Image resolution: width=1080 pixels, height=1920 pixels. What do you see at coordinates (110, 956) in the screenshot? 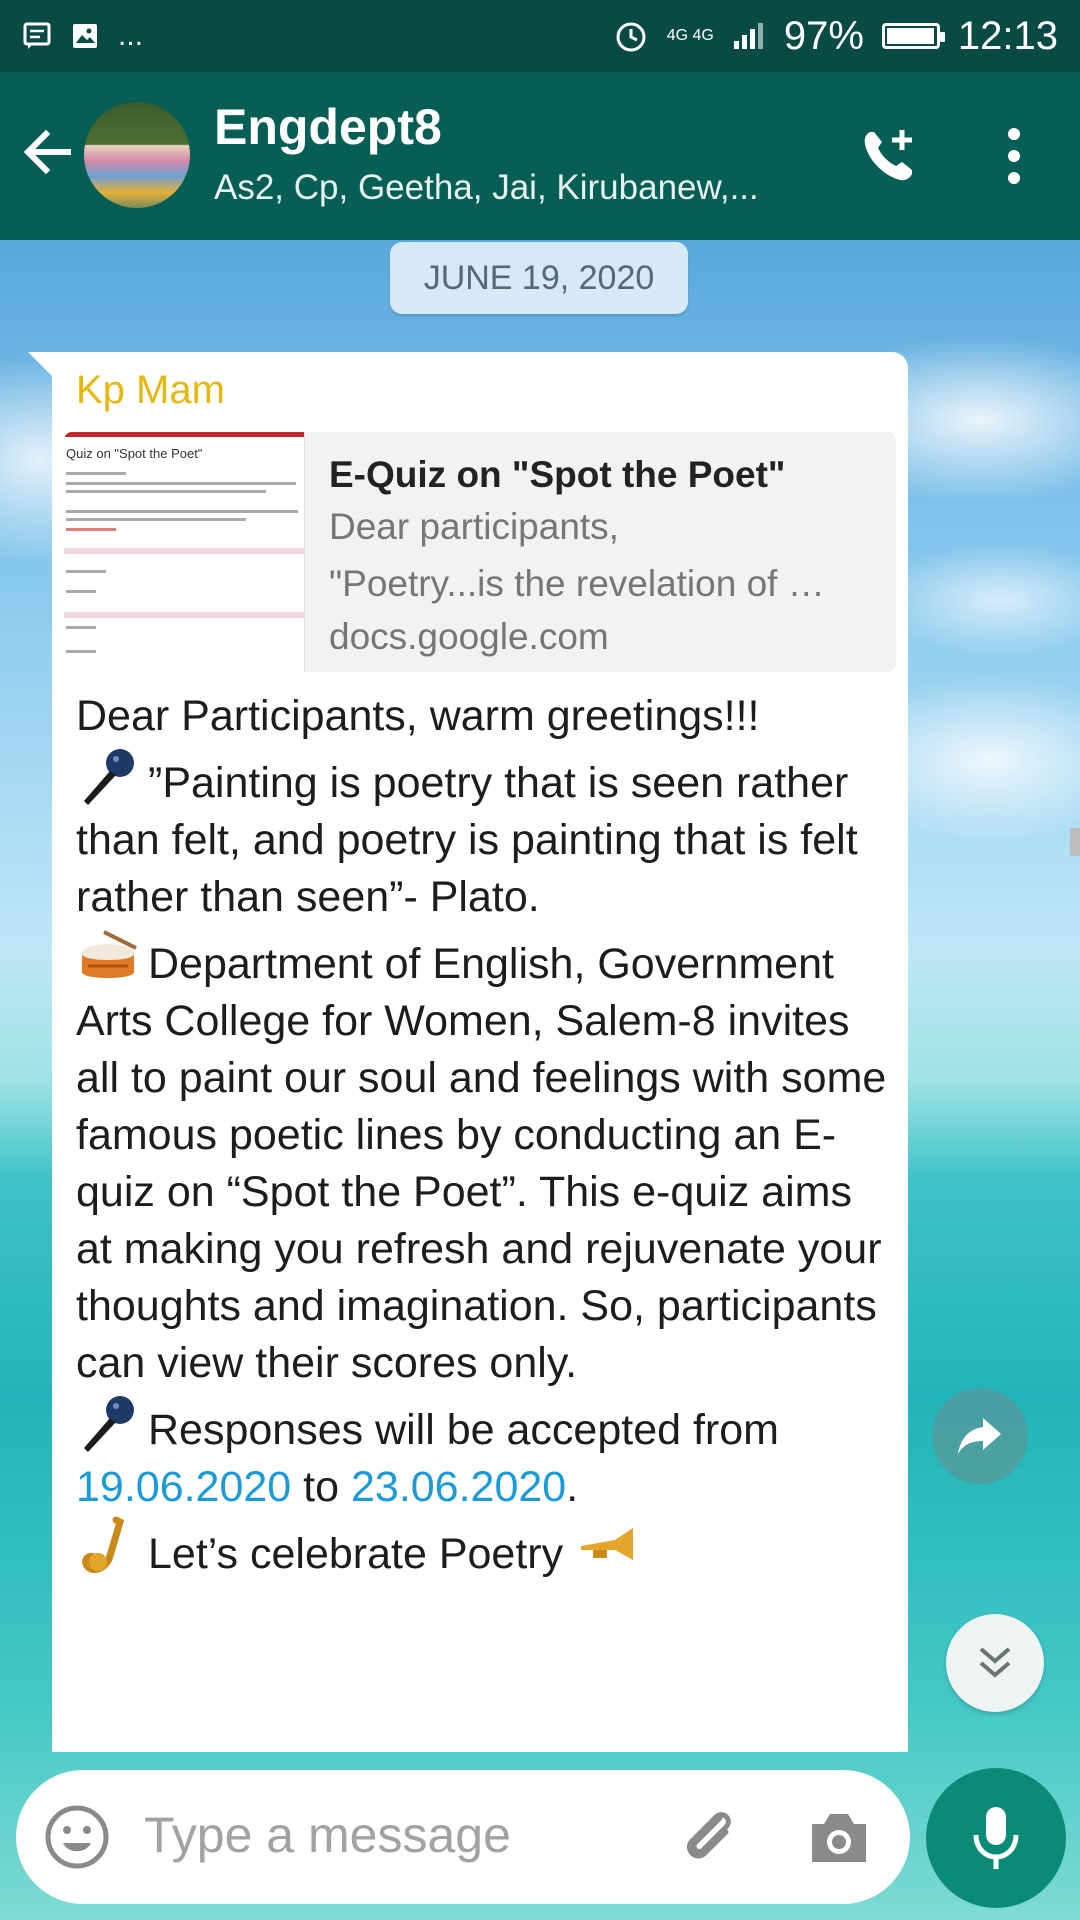
I see `drum-emoji` at bounding box center [110, 956].